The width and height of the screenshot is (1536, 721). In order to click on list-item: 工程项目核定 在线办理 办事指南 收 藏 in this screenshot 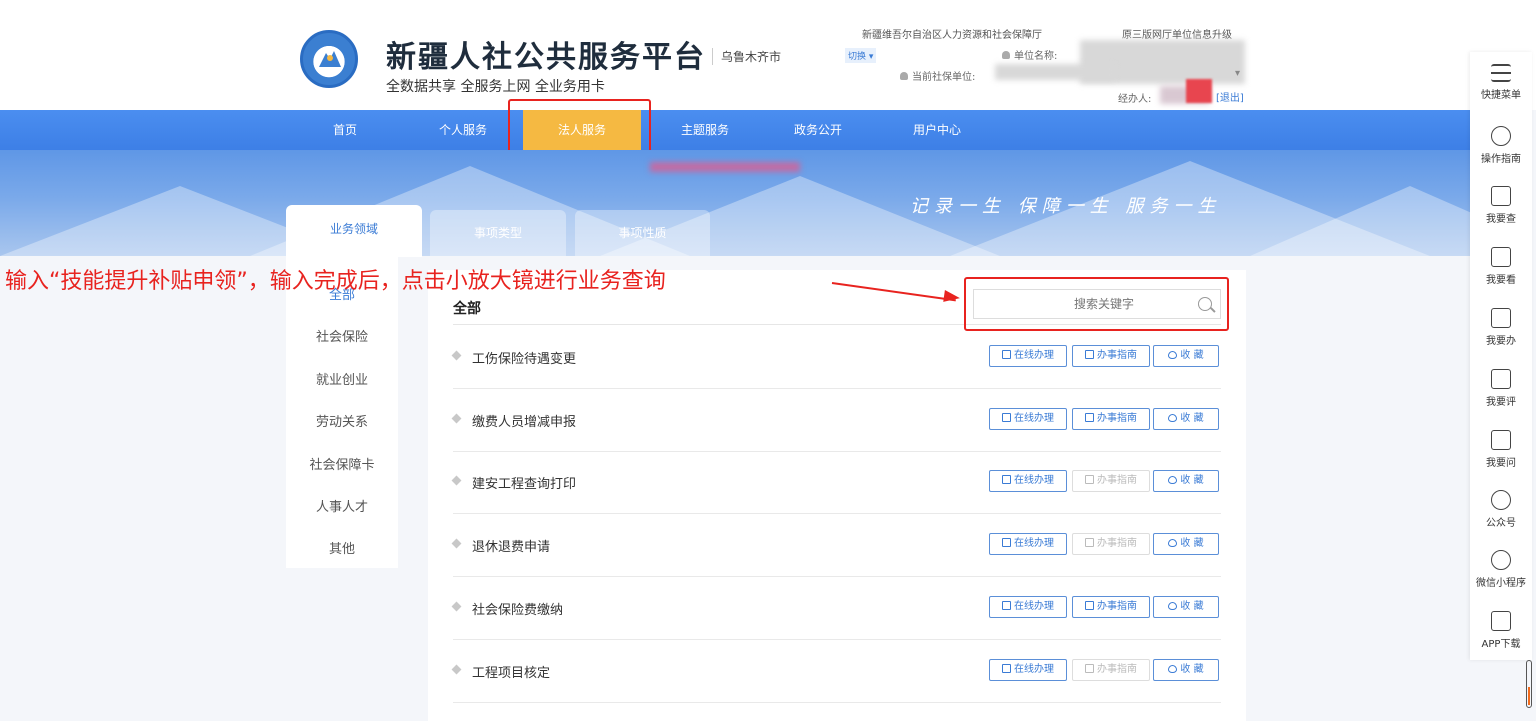, I will do `click(836, 671)`.